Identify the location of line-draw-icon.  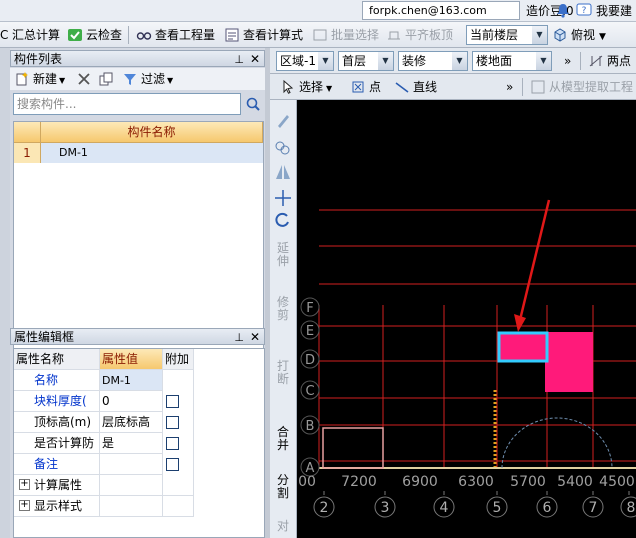
(402, 87).